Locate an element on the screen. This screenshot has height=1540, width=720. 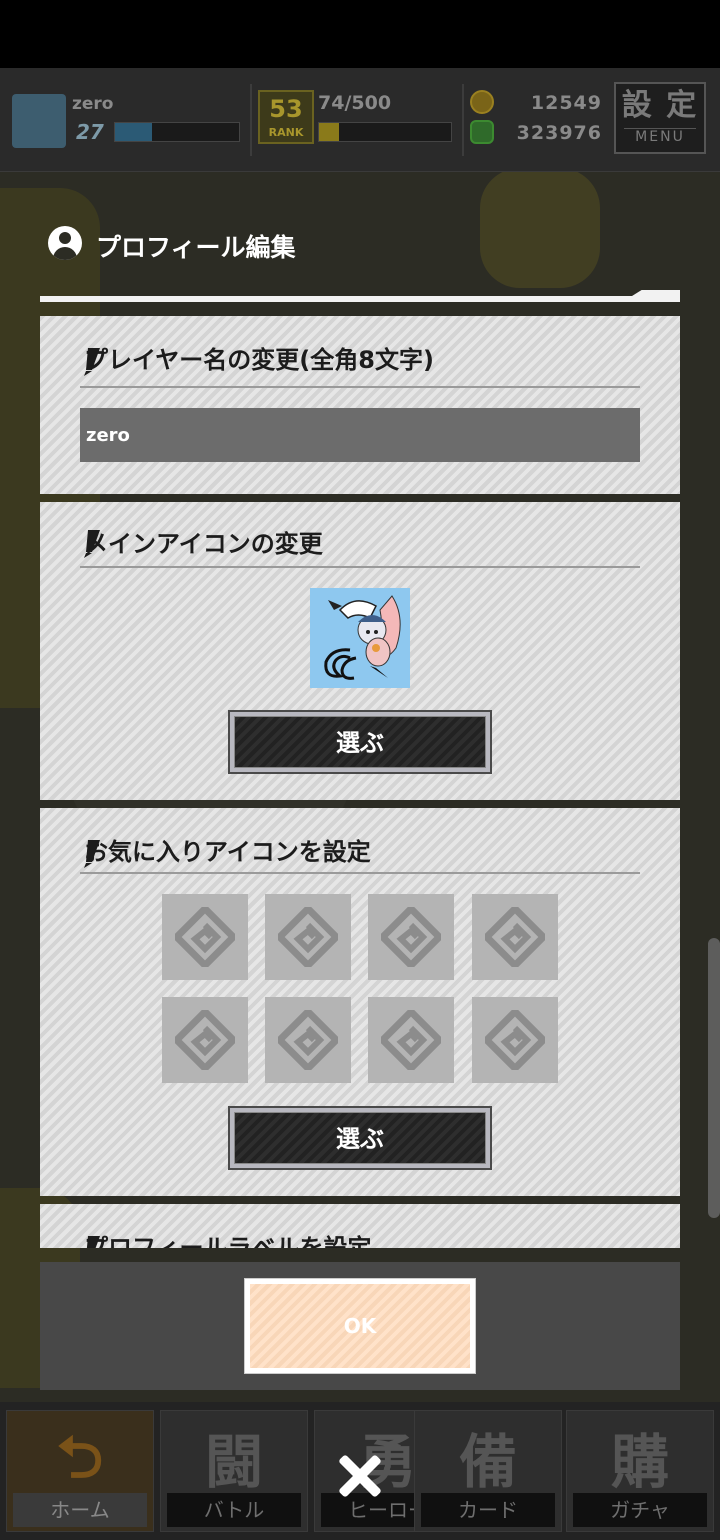
profile-label-section: プロフィールラベルを設定 is located at coordinates (360, 1226).